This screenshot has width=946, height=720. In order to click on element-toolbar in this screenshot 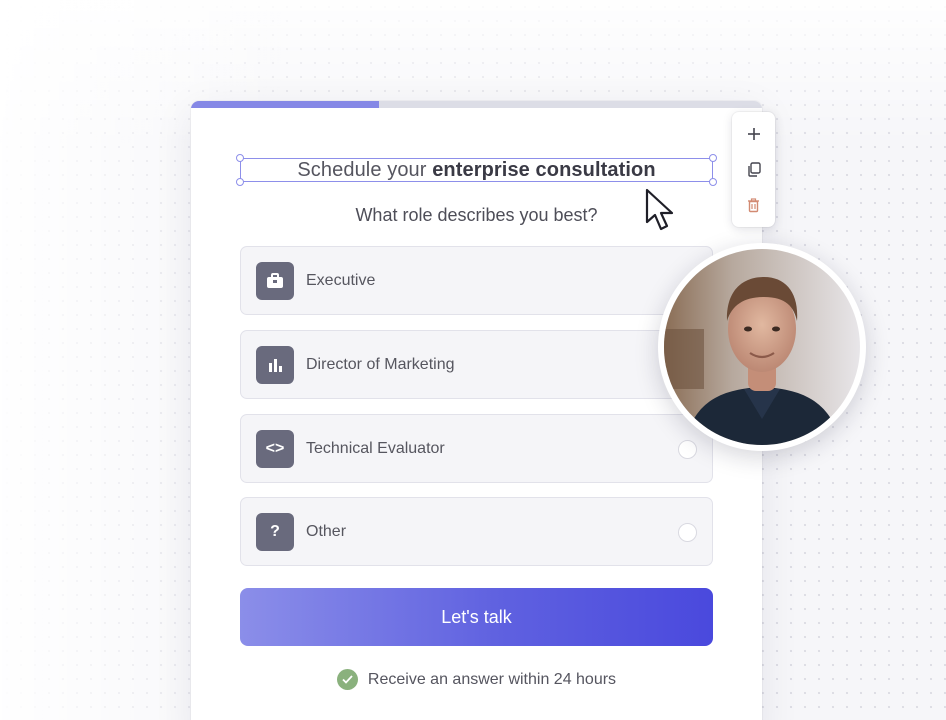, I will do `click(753, 169)`.